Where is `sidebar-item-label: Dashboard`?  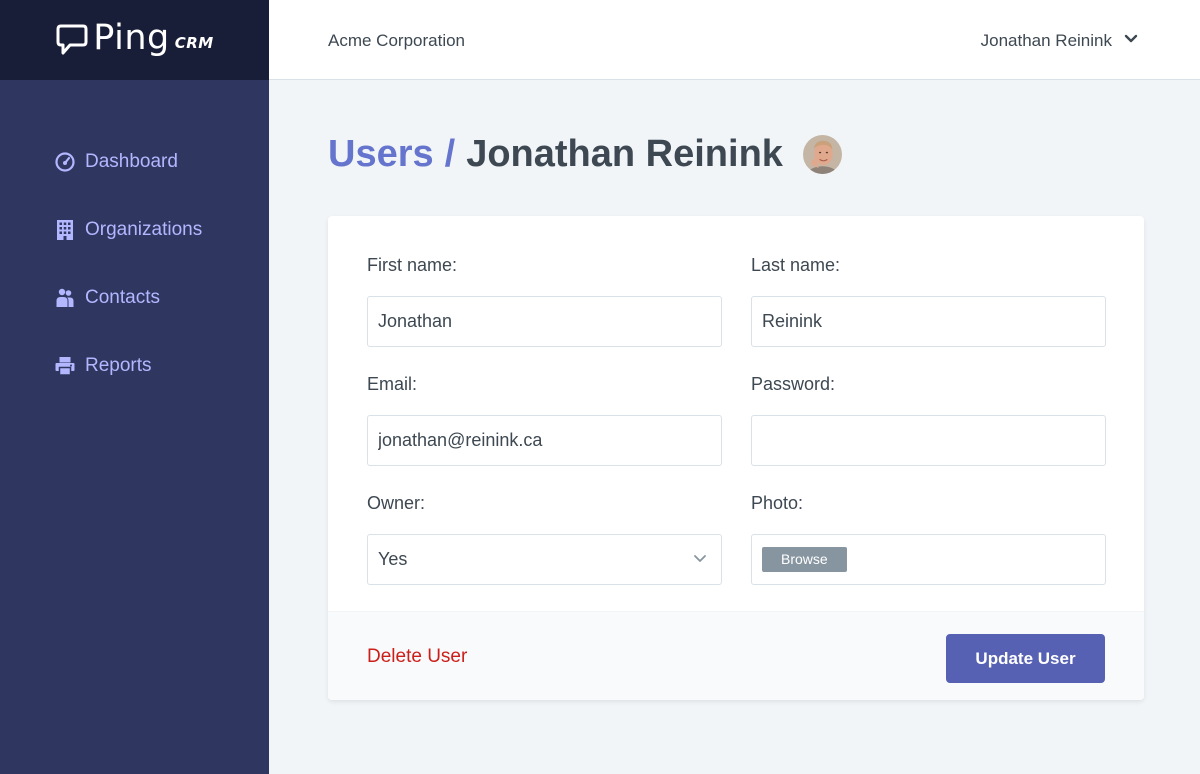
sidebar-item-label: Dashboard is located at coordinates (131, 161).